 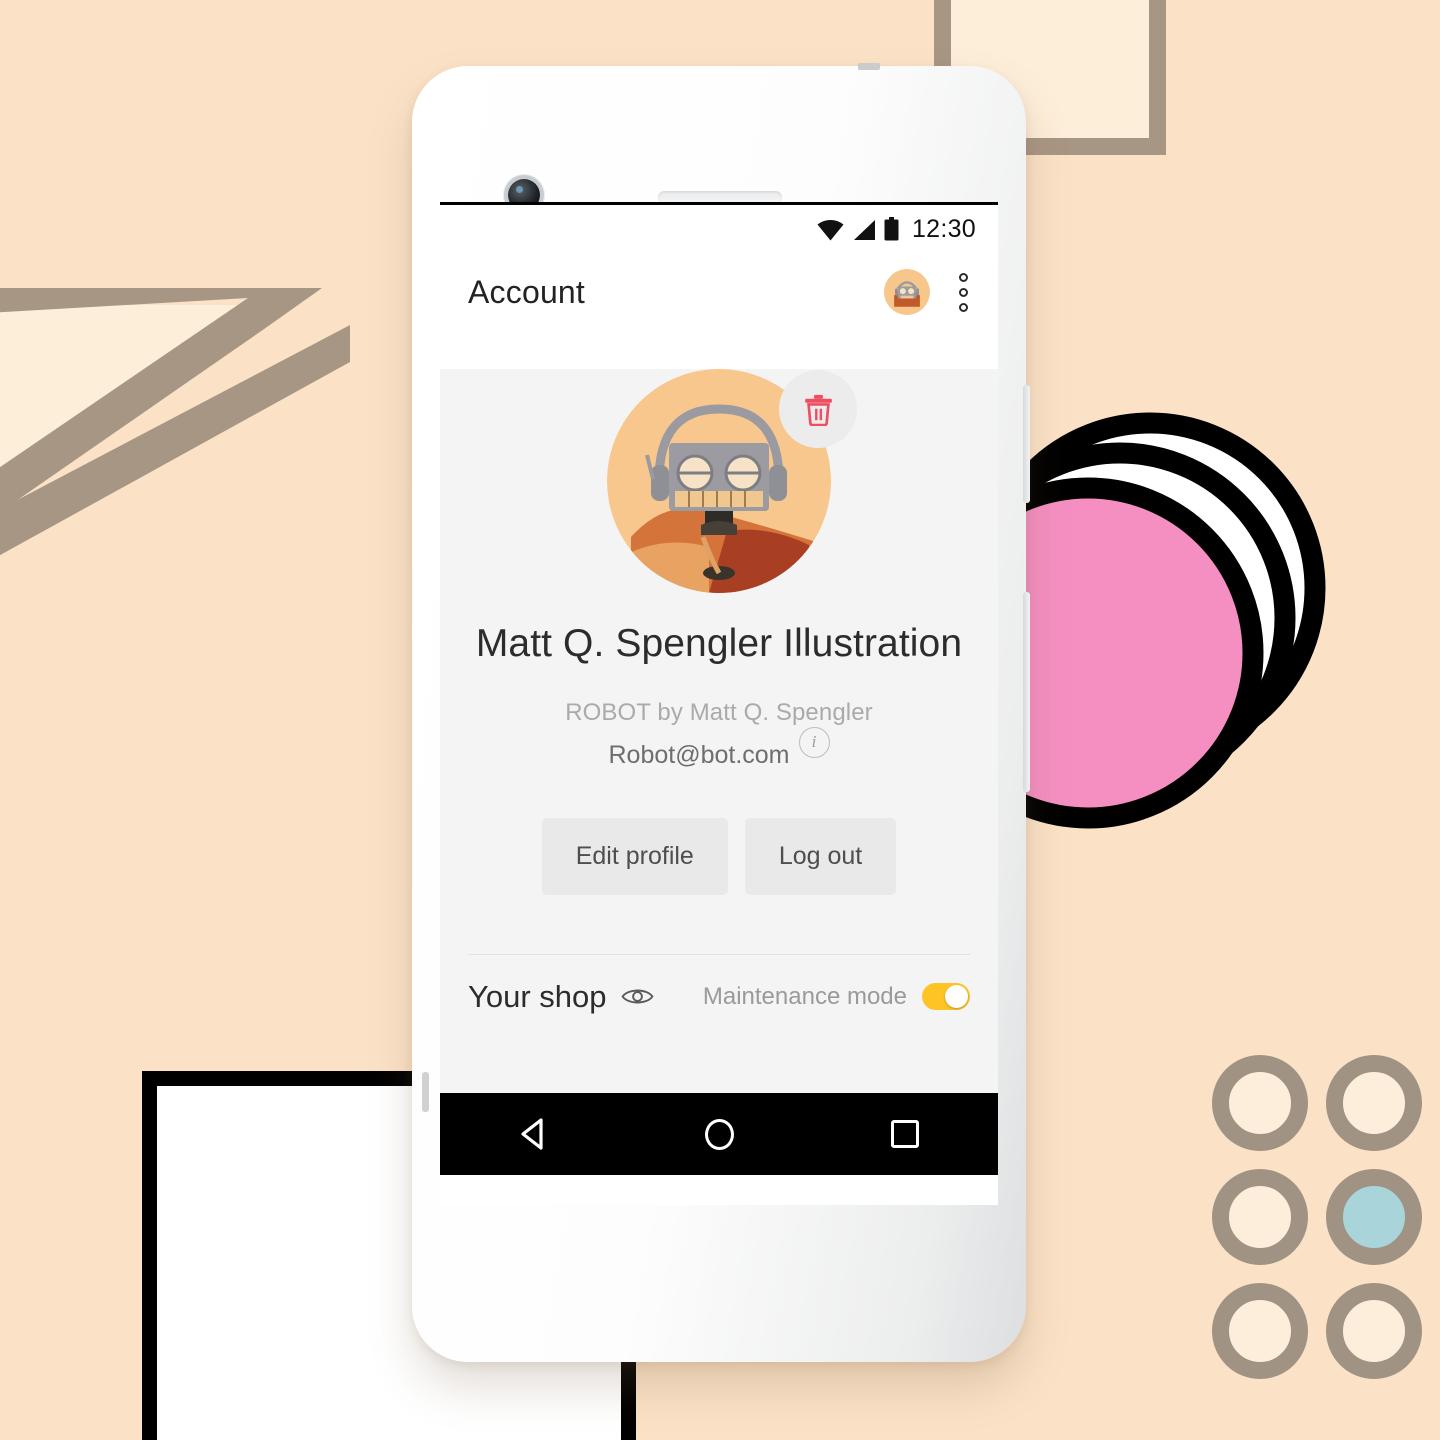 I want to click on info-icon: i, so click(x=814, y=742).